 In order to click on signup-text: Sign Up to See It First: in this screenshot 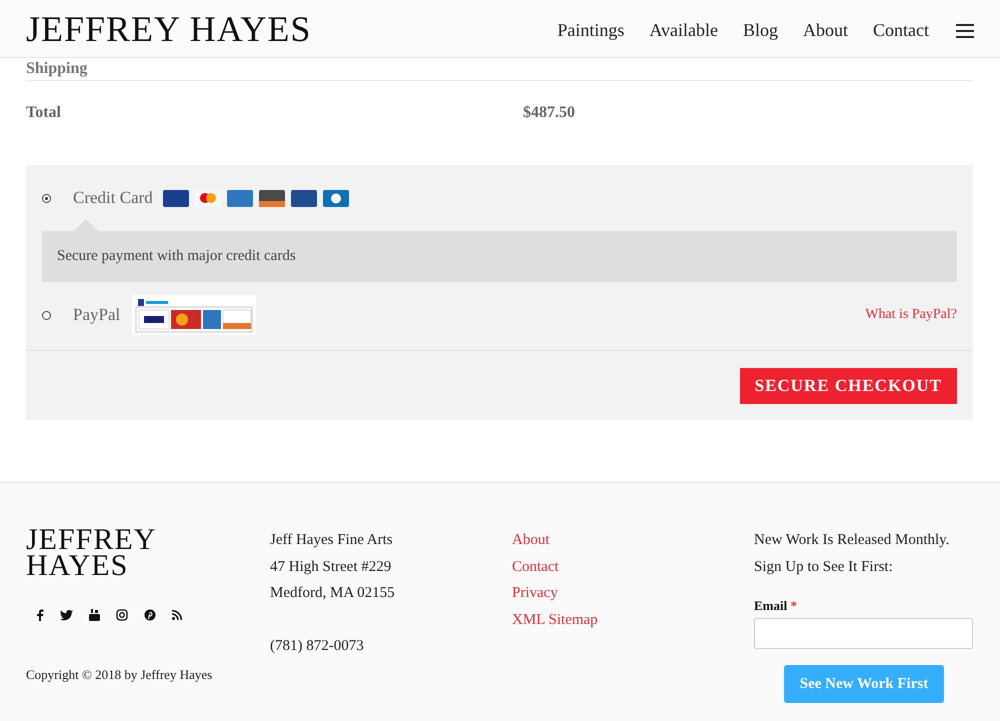, I will do `click(824, 567)`.